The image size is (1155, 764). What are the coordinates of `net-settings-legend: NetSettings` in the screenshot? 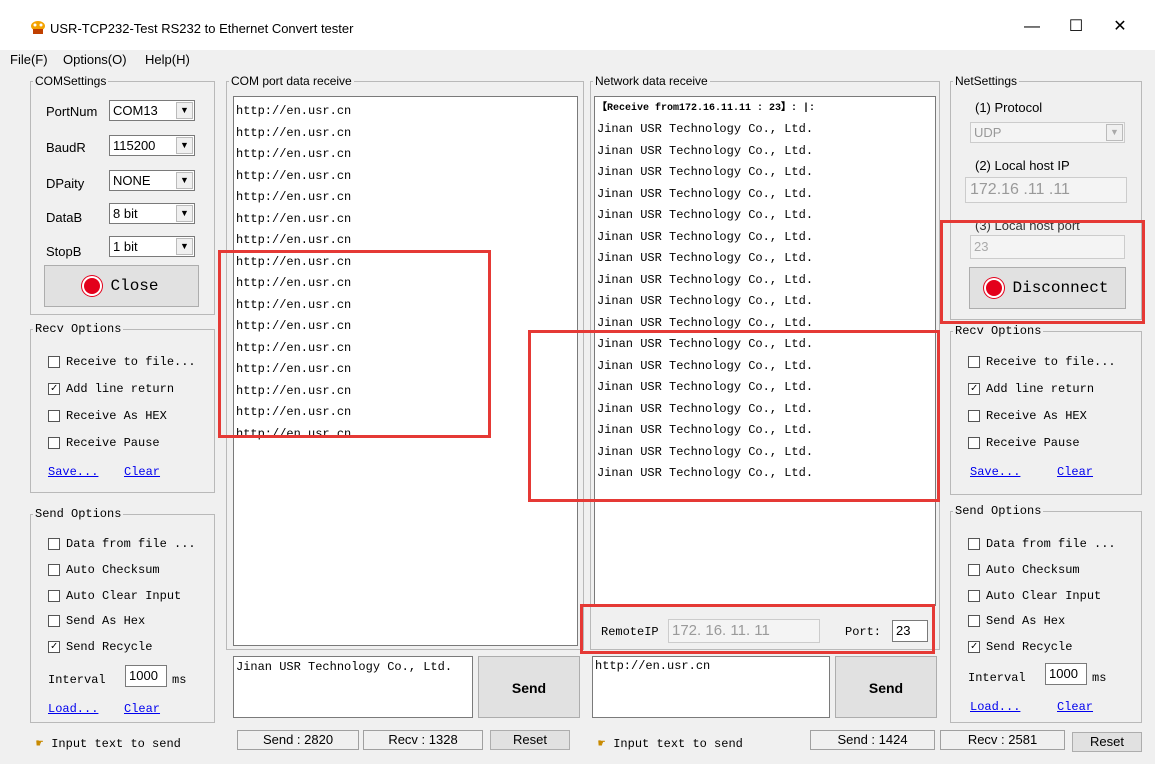 It's located at (986, 81).